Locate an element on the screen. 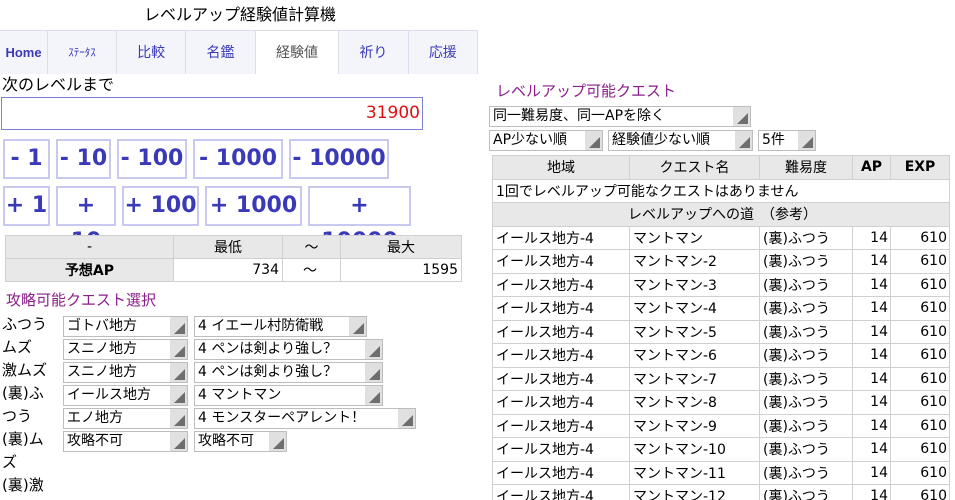 This screenshot has height=500, width=955. tab-experience: 経験値 is located at coordinates (297, 52).